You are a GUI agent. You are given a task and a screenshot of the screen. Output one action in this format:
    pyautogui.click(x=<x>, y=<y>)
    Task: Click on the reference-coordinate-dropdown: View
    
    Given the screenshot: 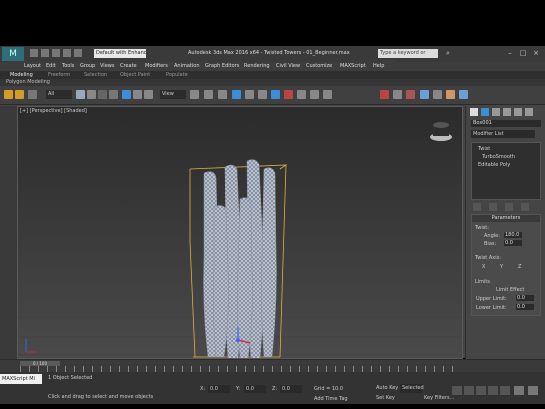 What is the action you would take?
    pyautogui.click(x=173, y=94)
    